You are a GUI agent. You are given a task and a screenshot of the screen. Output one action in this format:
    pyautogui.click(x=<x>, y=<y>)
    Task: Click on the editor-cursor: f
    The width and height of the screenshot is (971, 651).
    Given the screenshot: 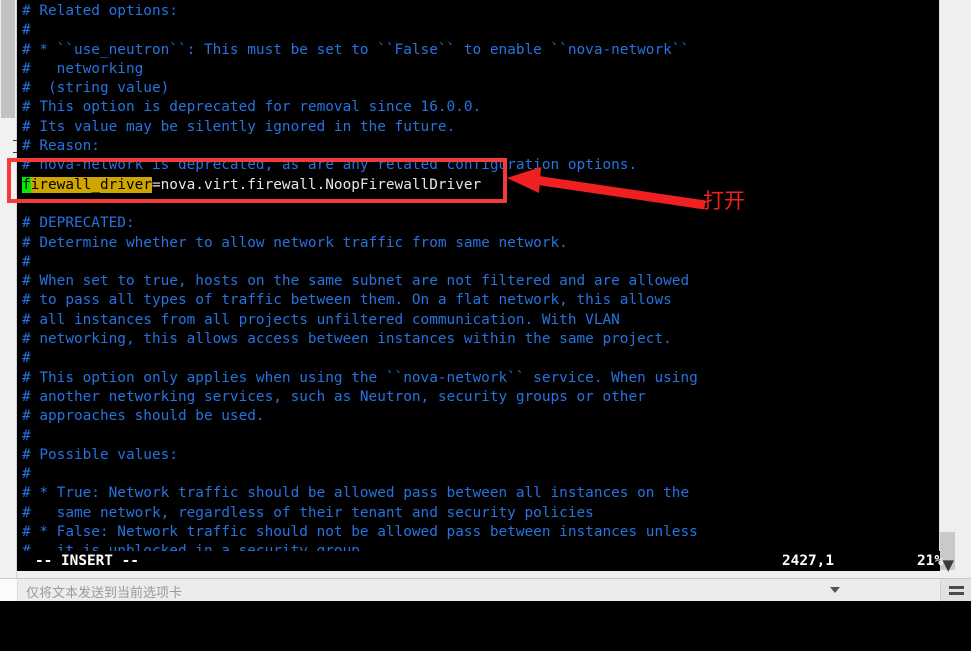 What is the action you would take?
    pyautogui.click(x=26, y=184)
    